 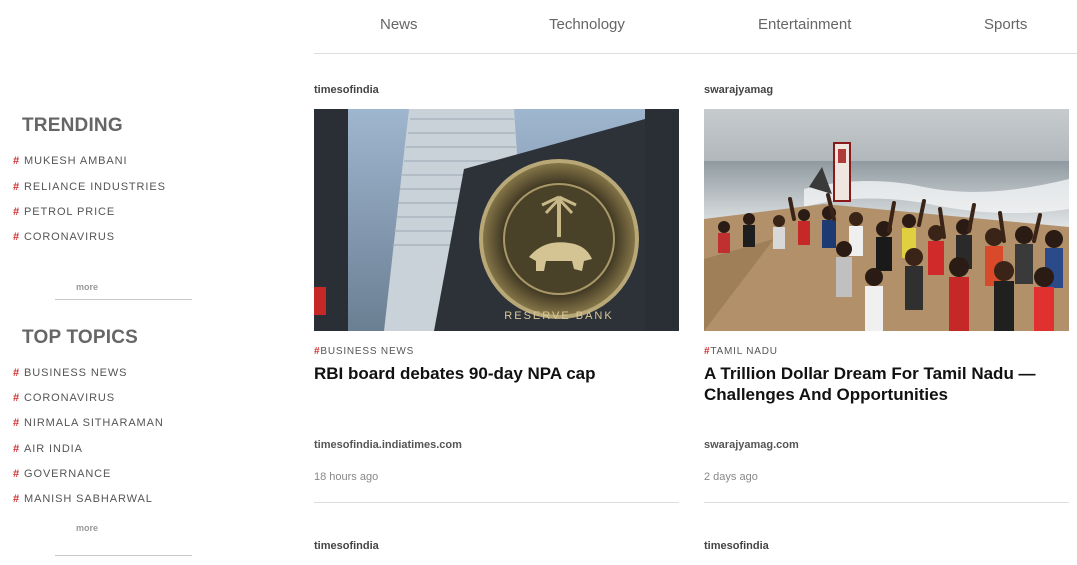 I want to click on trending-heading: TRENDING, so click(x=72, y=125).